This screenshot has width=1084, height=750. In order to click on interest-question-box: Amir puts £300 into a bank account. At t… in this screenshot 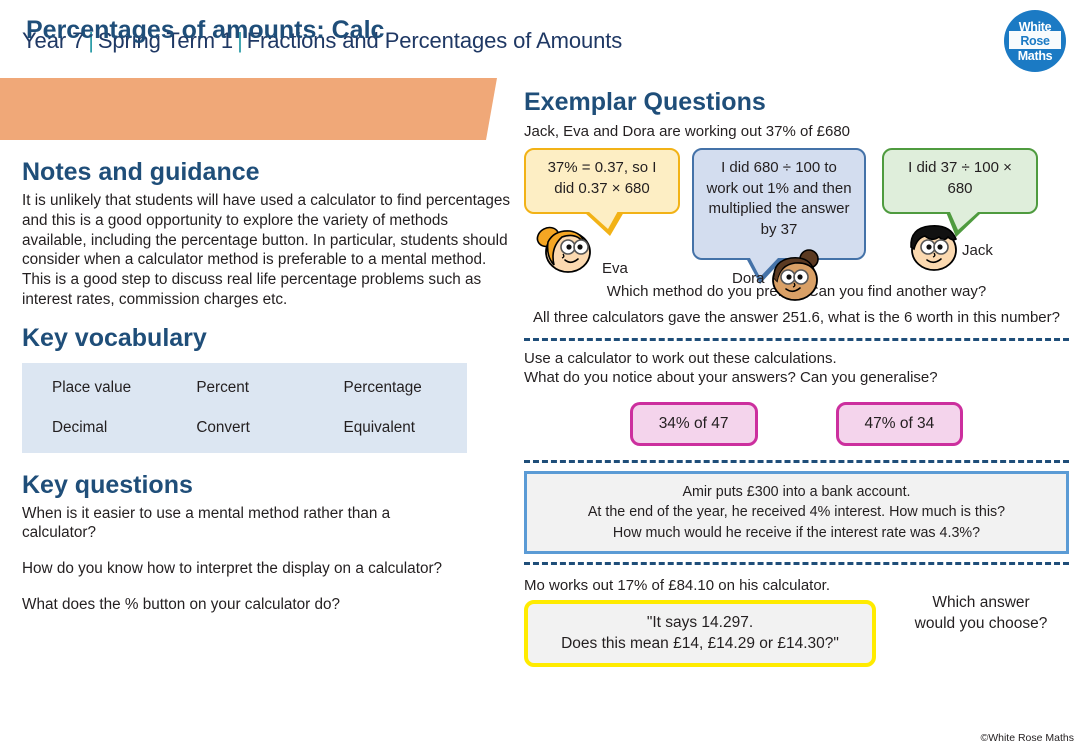, I will do `click(796, 513)`.